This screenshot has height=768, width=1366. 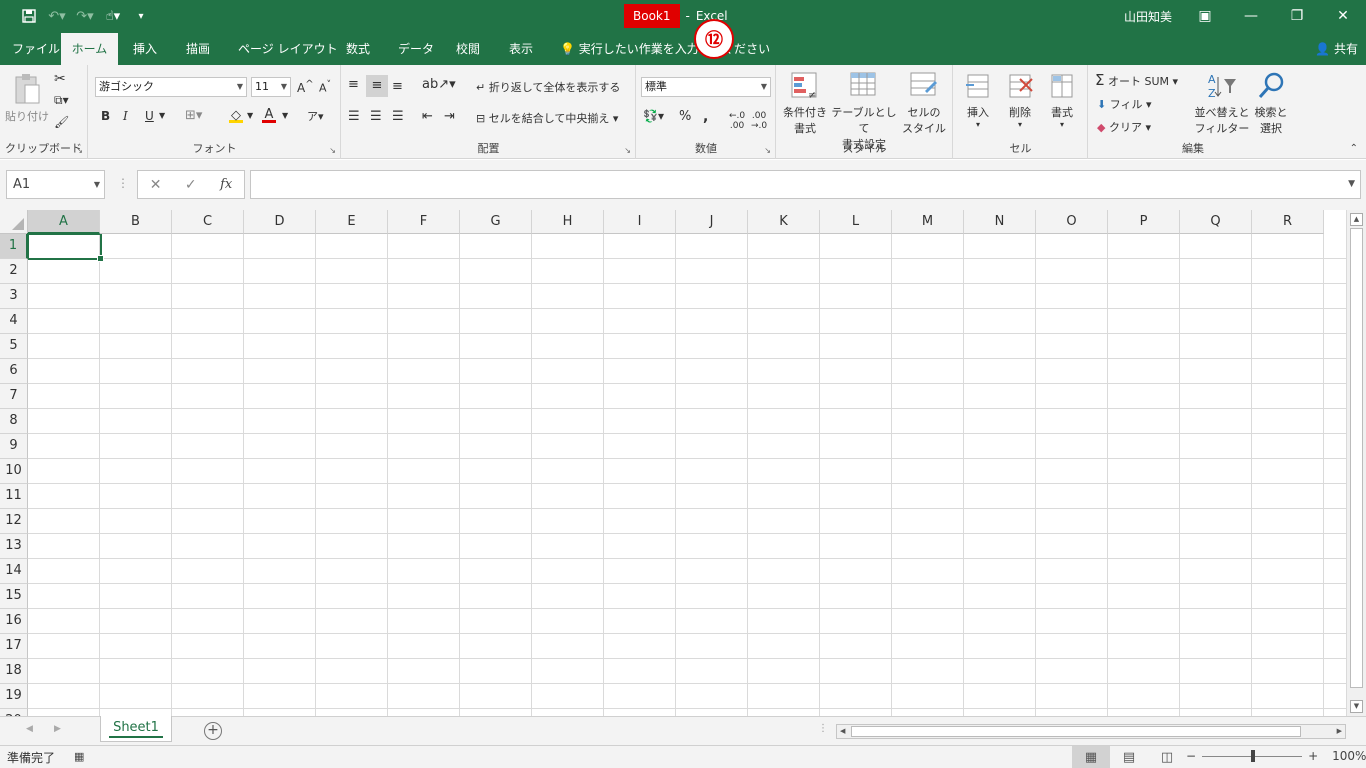 What do you see at coordinates (1271, 103) in the screenshot?
I see `find-select-button: 検索と 選択` at bounding box center [1271, 103].